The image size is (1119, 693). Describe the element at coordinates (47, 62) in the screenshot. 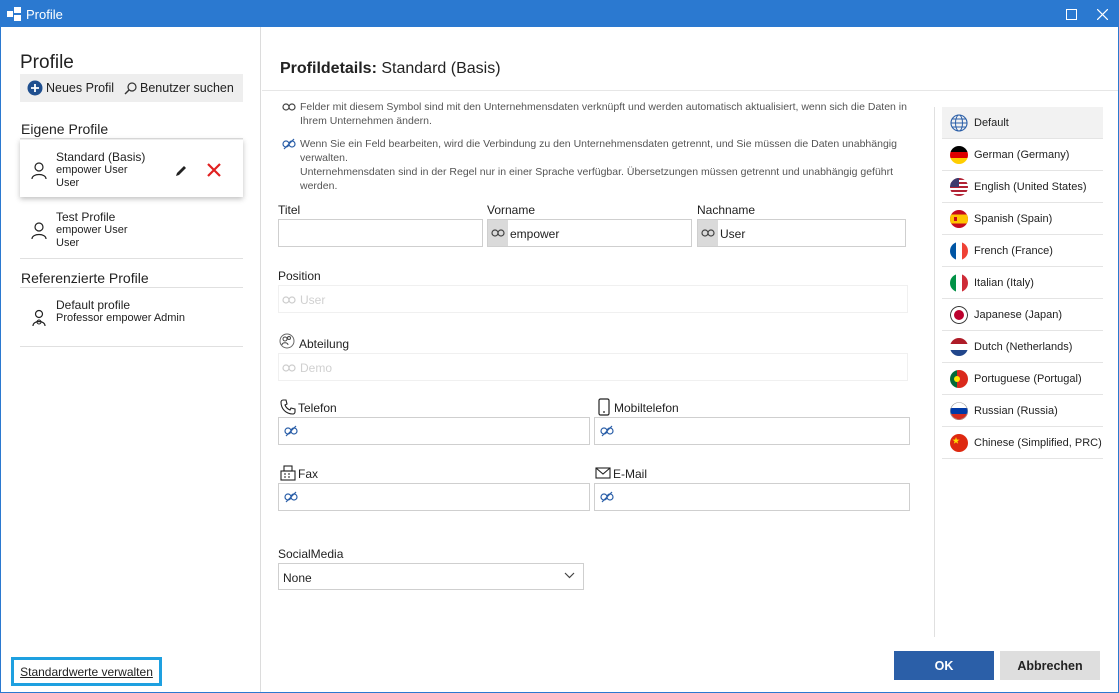

I see `panel-title: Profile` at that location.